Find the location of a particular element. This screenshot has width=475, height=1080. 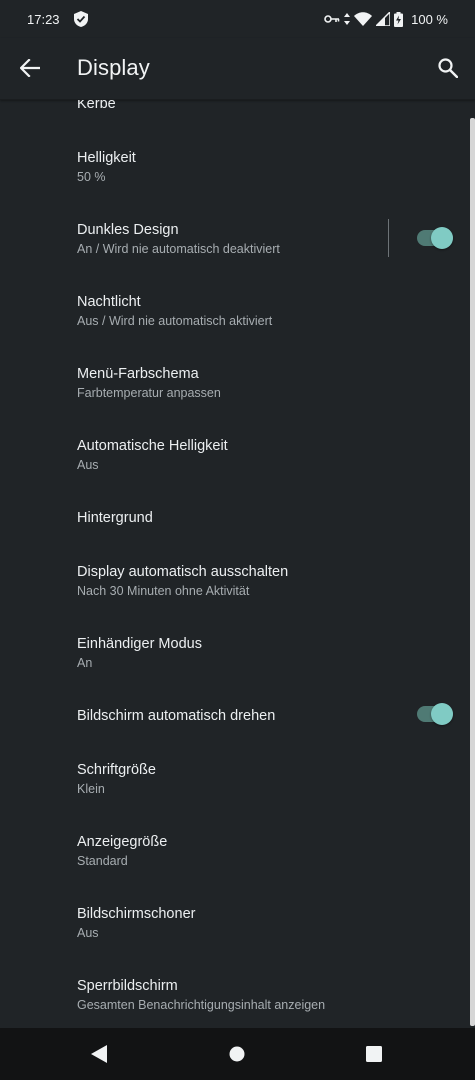

setting-item-kerbe: Kerbe is located at coordinates (237, 120).